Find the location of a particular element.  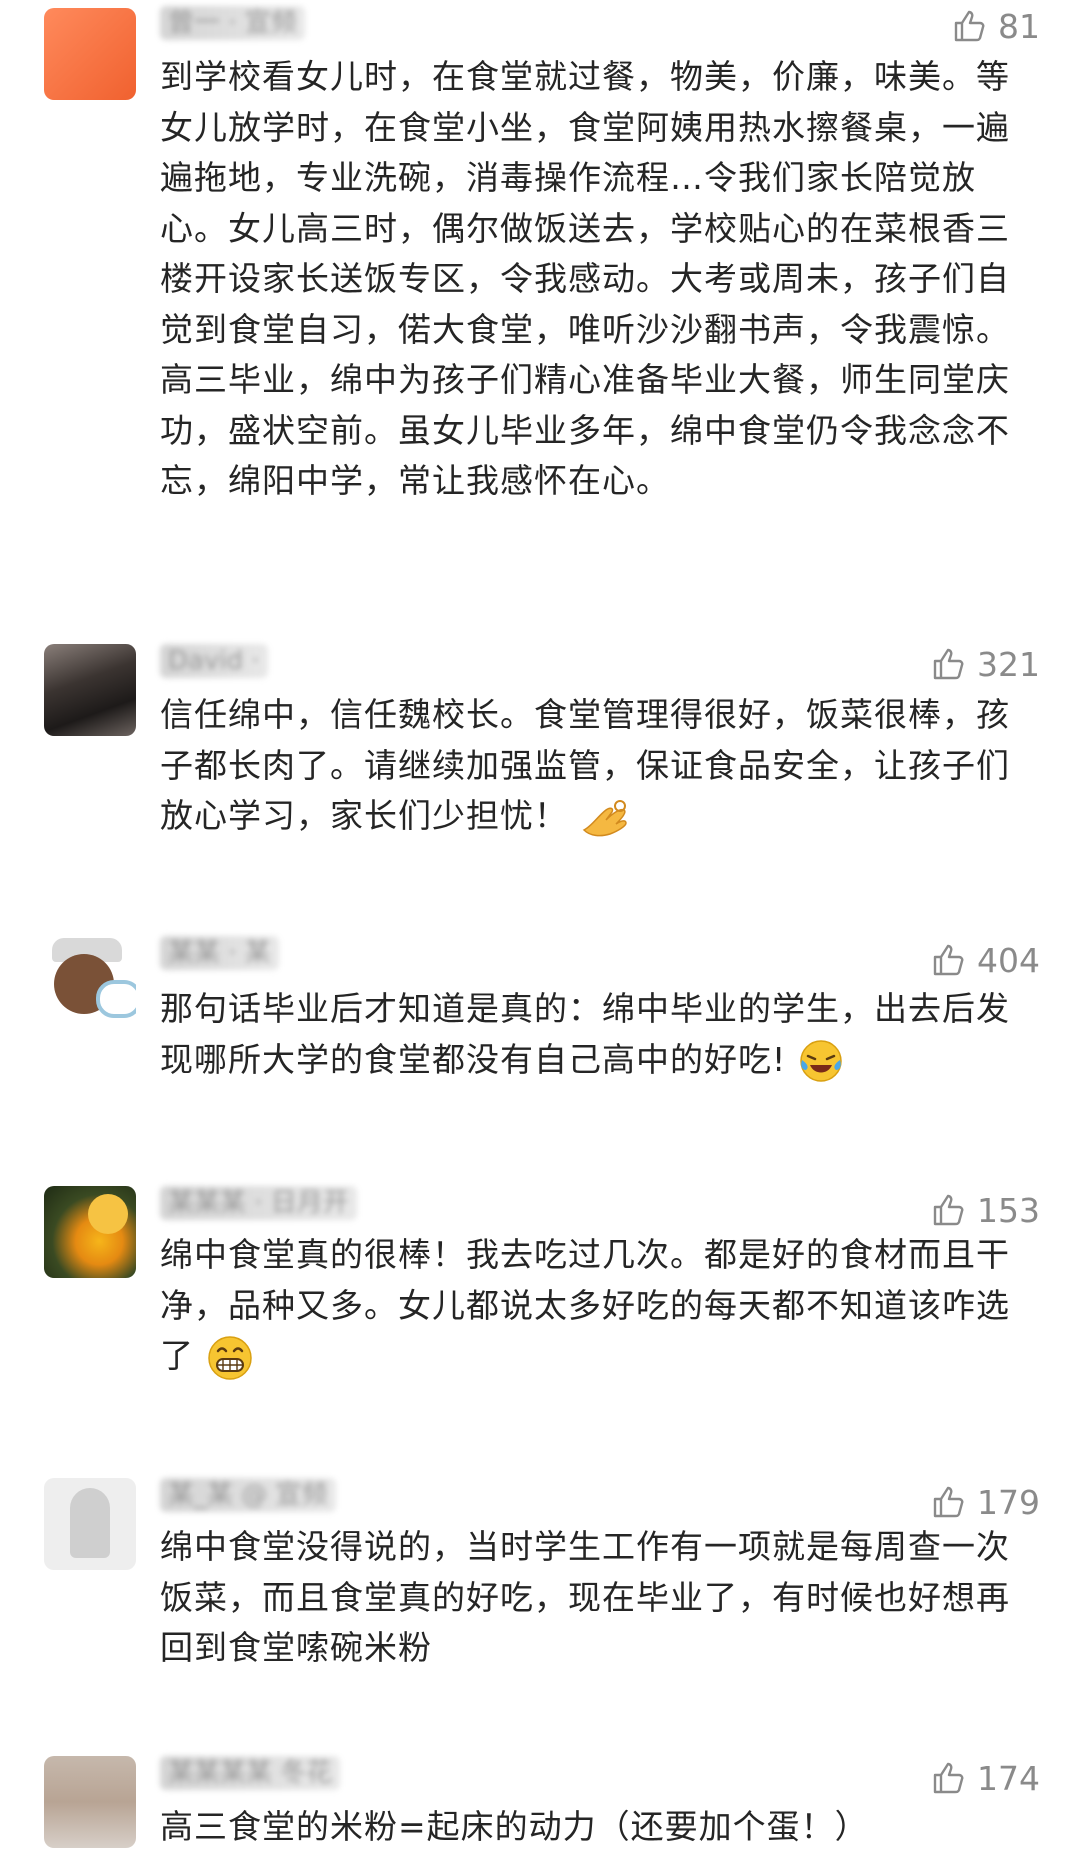

like-button: 321 is located at coordinates (985, 664).